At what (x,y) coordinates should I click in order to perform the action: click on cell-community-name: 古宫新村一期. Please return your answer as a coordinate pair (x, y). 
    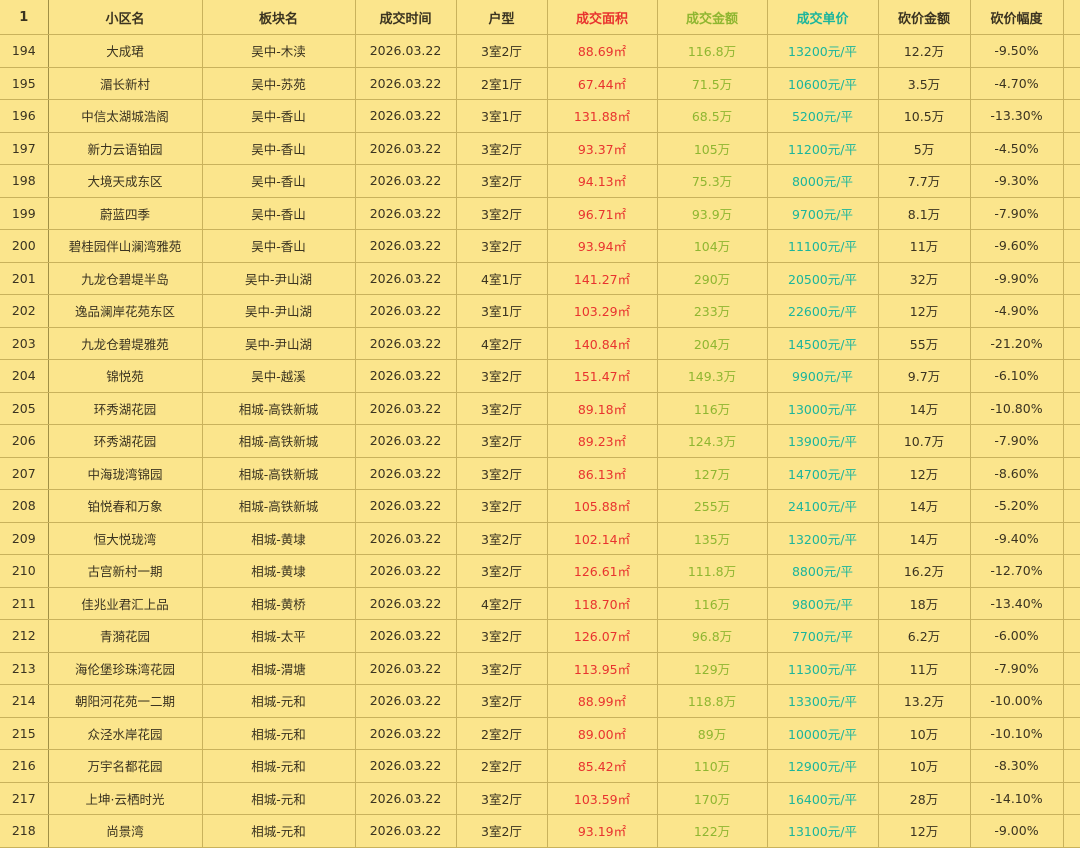
    Looking at the image, I should click on (125, 571).